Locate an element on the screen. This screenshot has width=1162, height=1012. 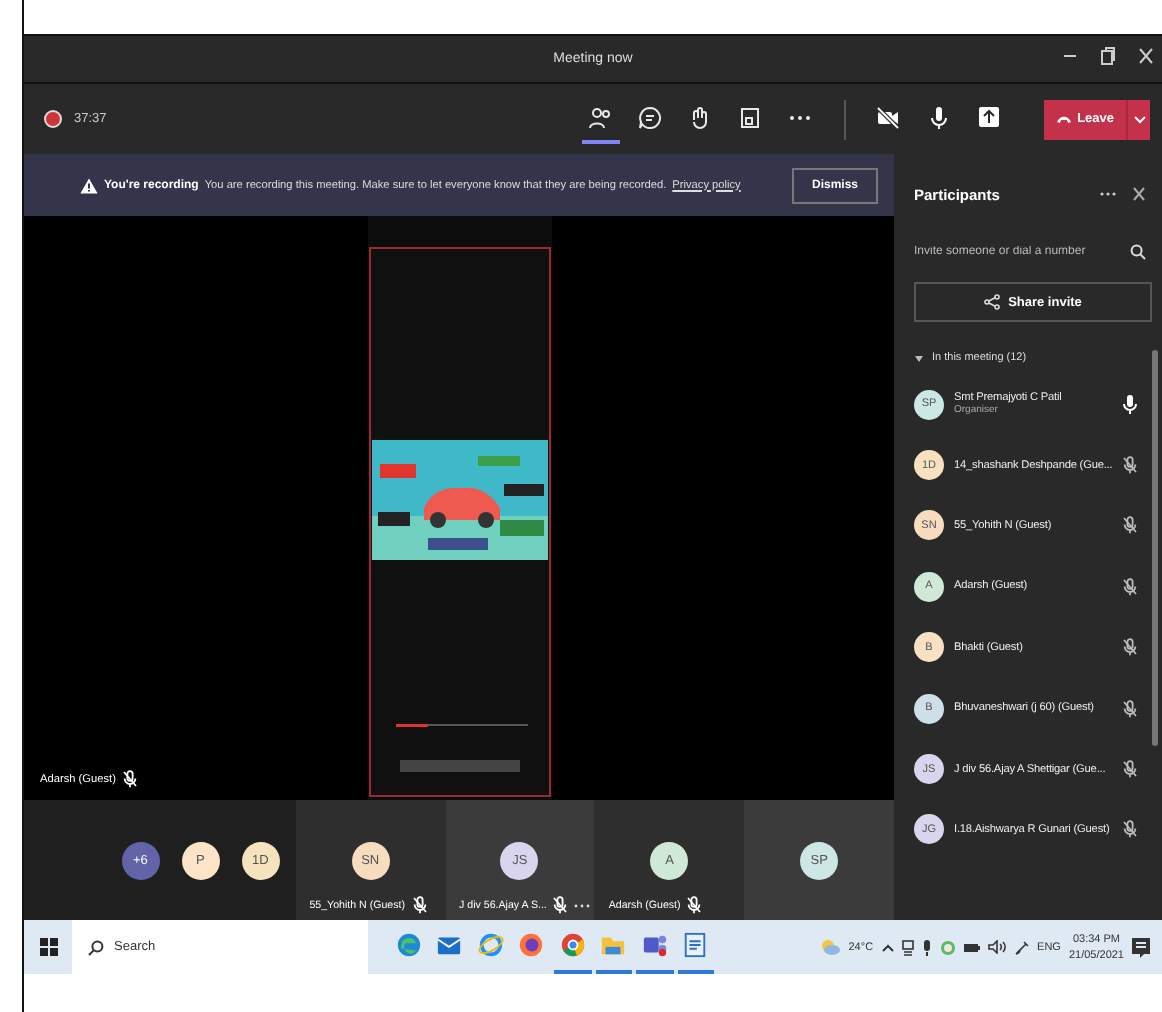
hand-icon is located at coordinates (700, 117).